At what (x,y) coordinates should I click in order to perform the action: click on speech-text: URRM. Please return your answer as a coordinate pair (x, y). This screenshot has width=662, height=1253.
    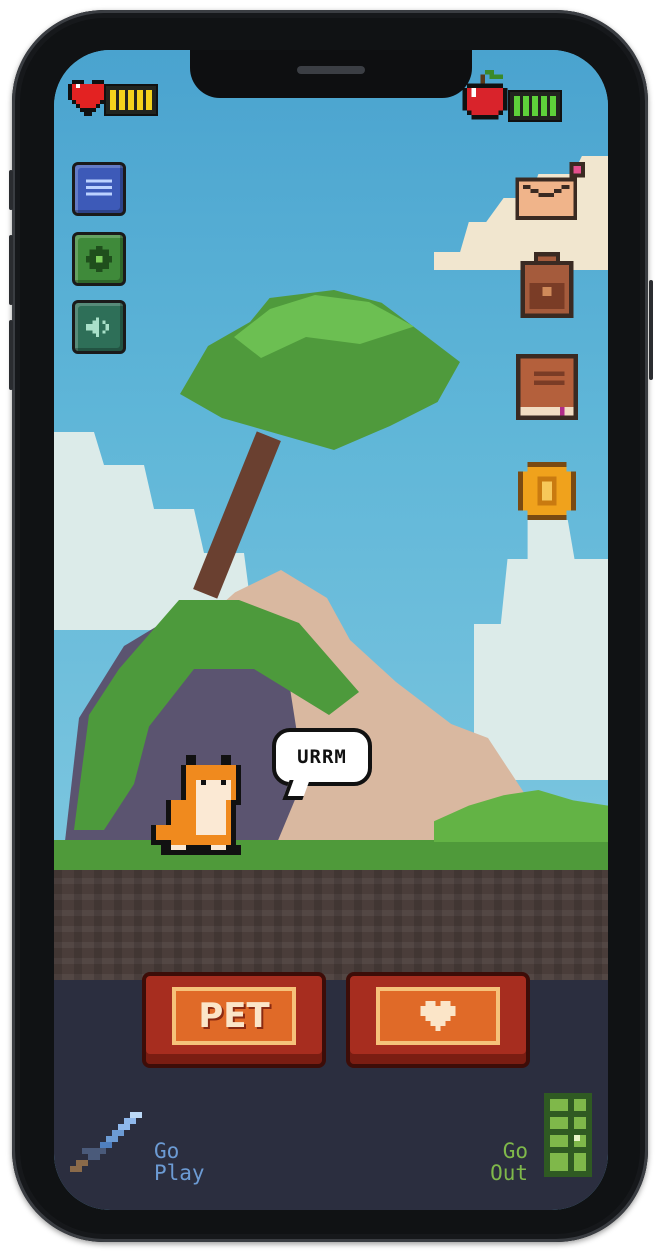
    Looking at the image, I should click on (322, 757).